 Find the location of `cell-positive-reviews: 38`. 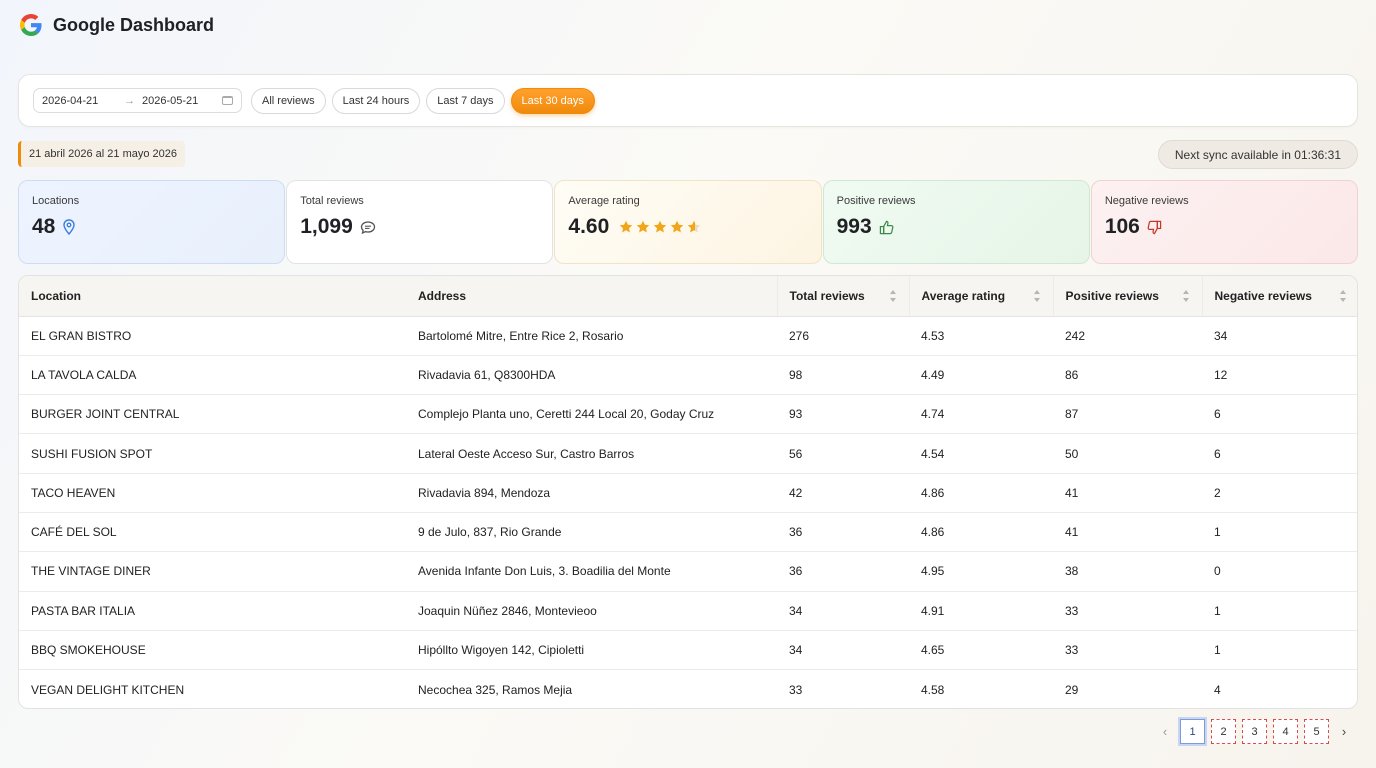

cell-positive-reviews: 38 is located at coordinates (1127, 571).